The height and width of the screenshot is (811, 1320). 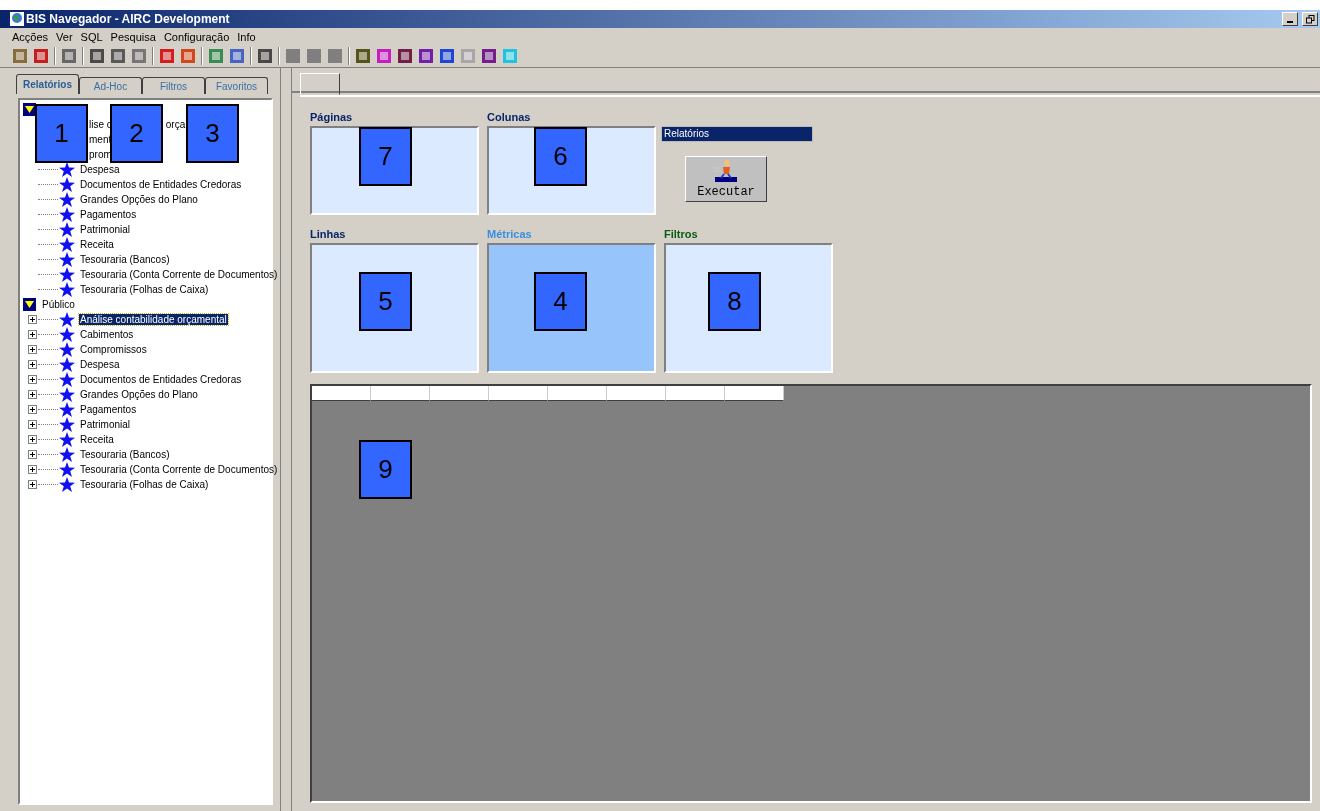 What do you see at coordinates (737, 134) in the screenshot?
I see `report-name-field: Relatórios` at bounding box center [737, 134].